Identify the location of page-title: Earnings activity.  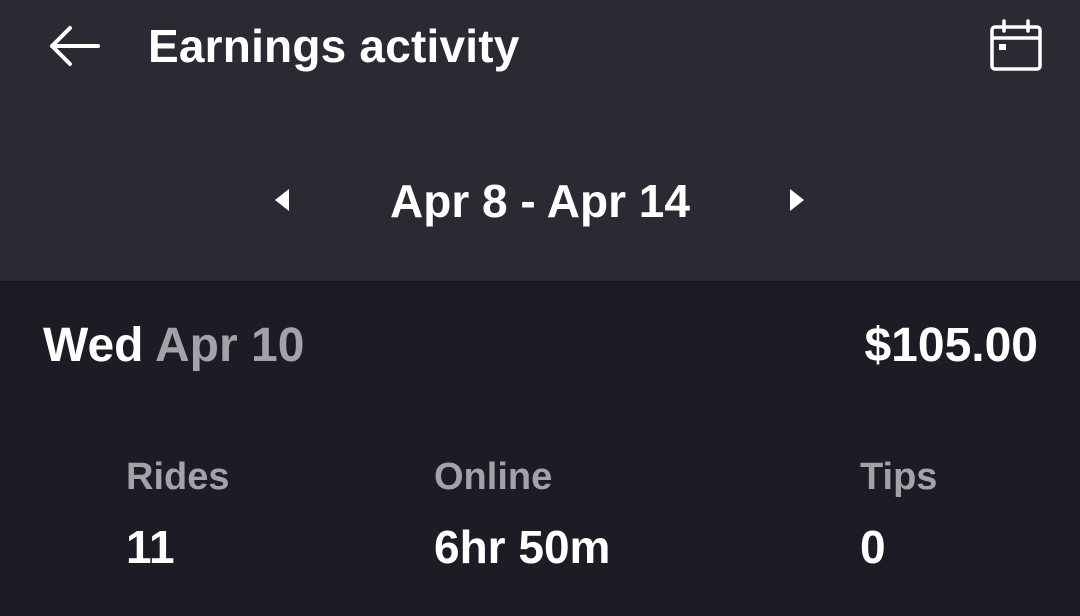
(334, 46).